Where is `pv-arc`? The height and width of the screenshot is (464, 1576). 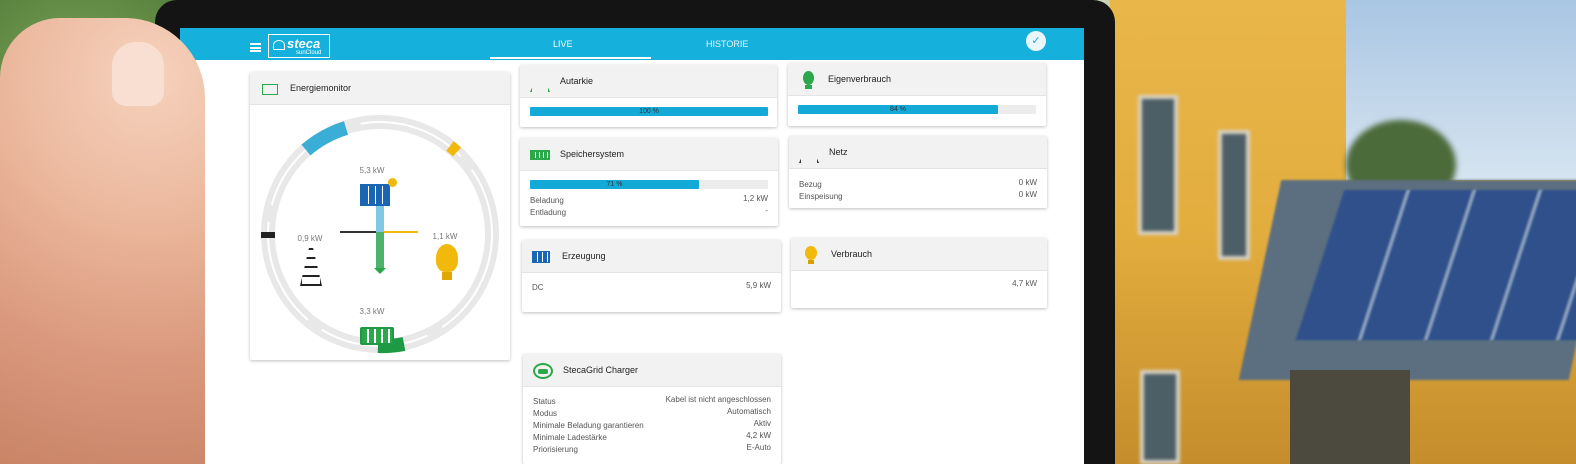
pv-arc is located at coordinates (325, 138).